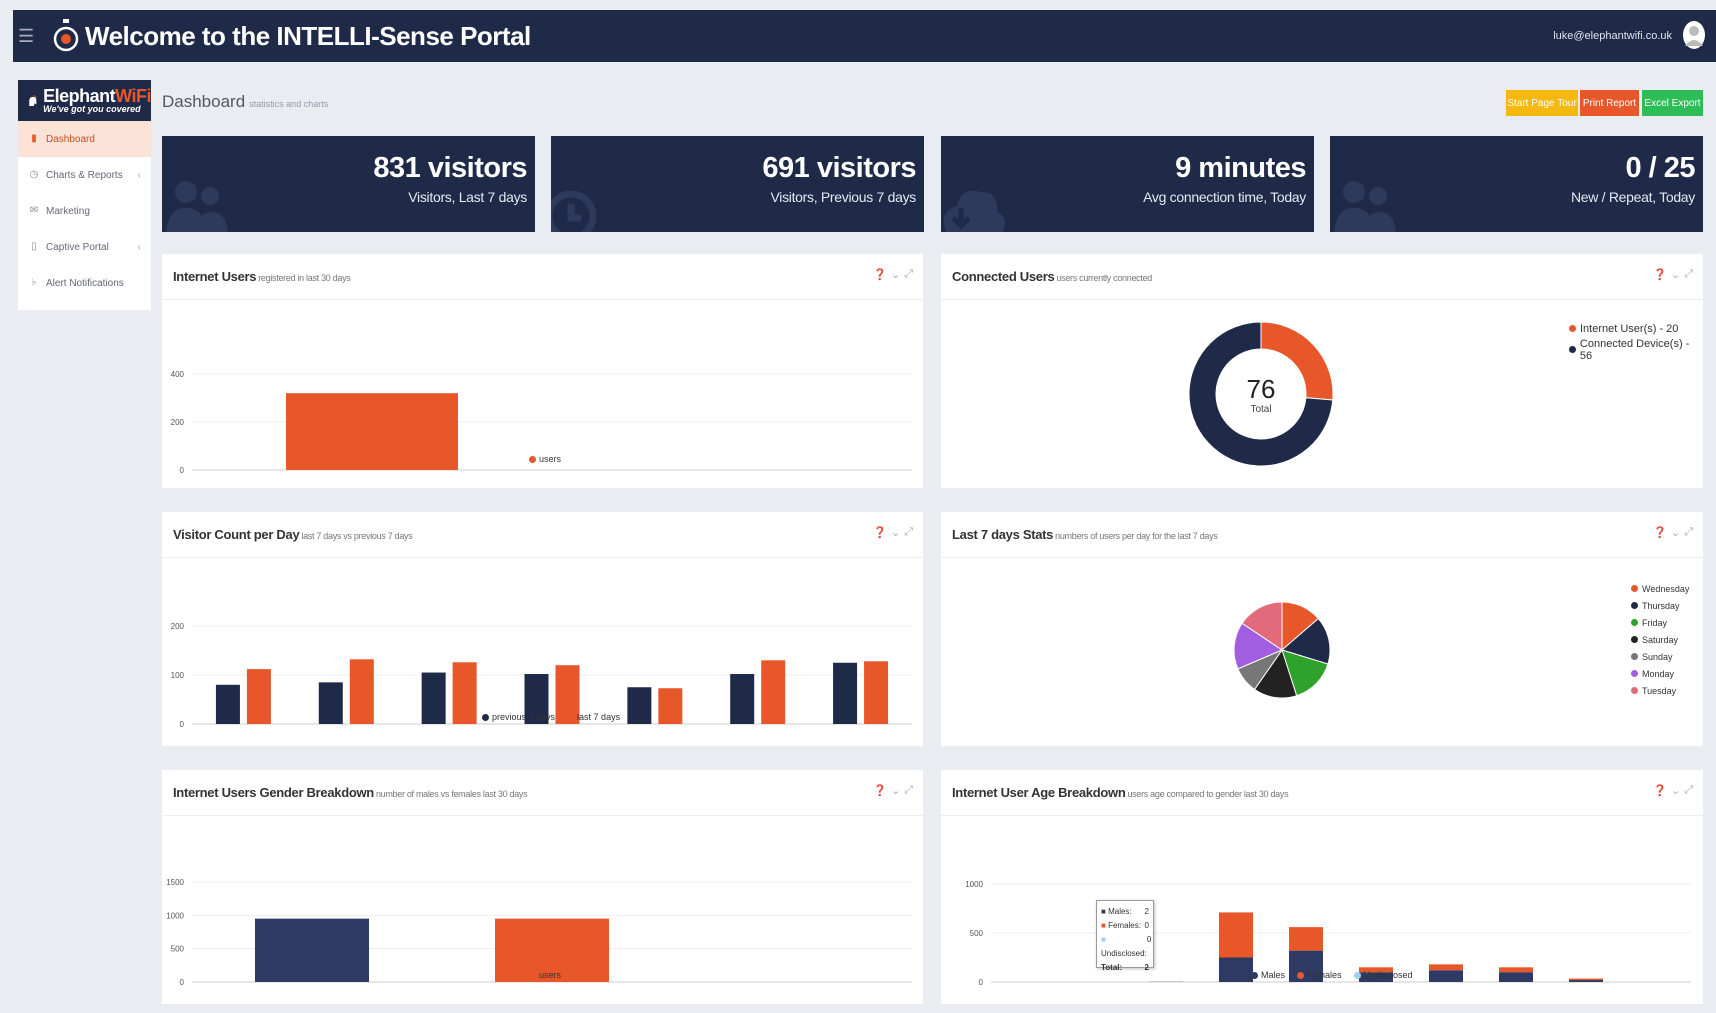 The image size is (1716, 1013). Describe the element at coordinates (245, 101) in the screenshot. I see `page-title: Dashboard statistics and charts` at that location.